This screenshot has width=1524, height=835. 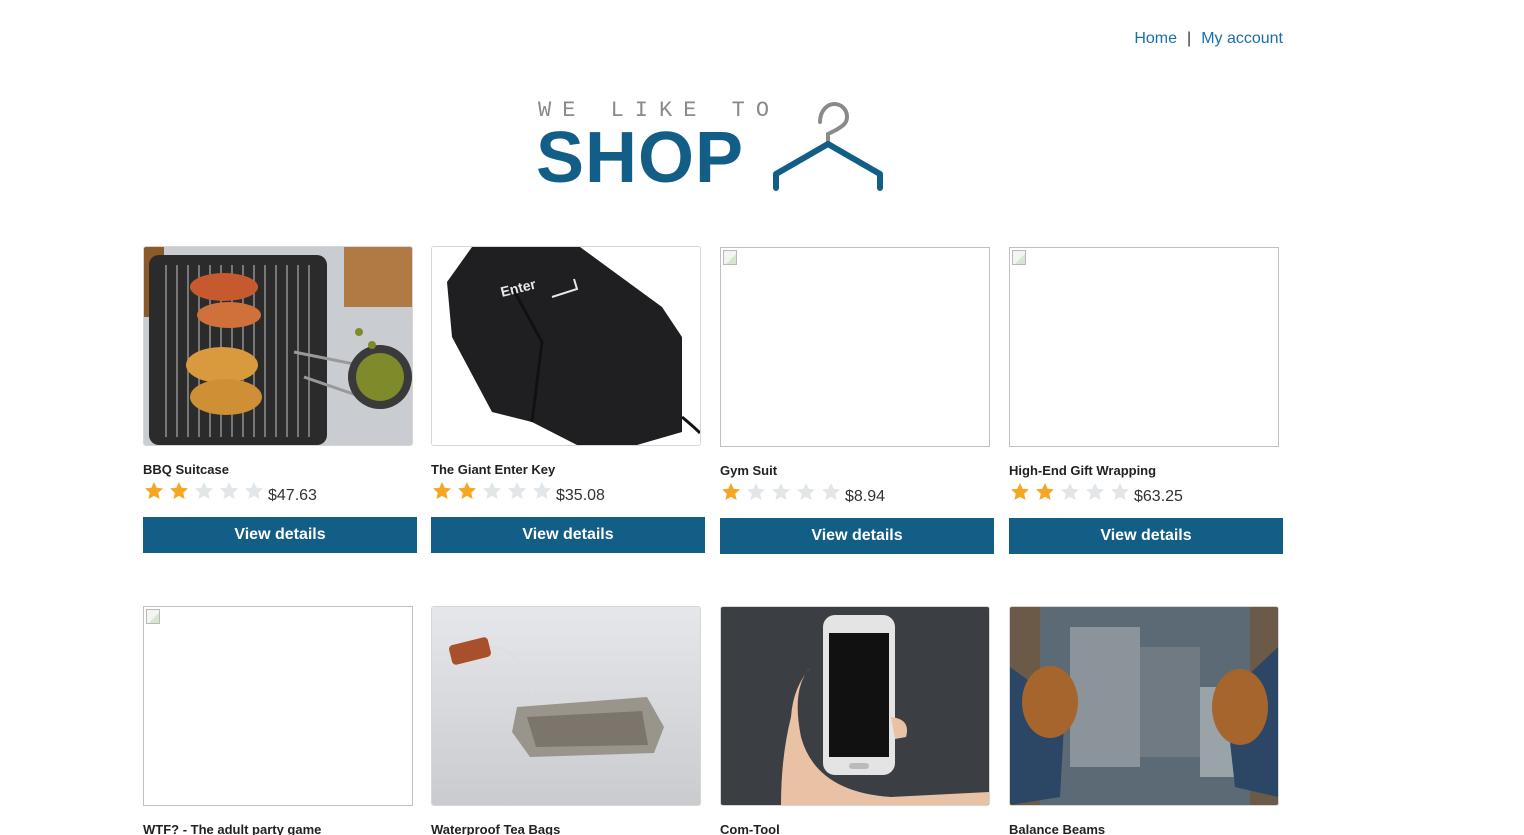 What do you see at coordinates (749, 470) in the screenshot?
I see `product-name: Gym Suit` at bounding box center [749, 470].